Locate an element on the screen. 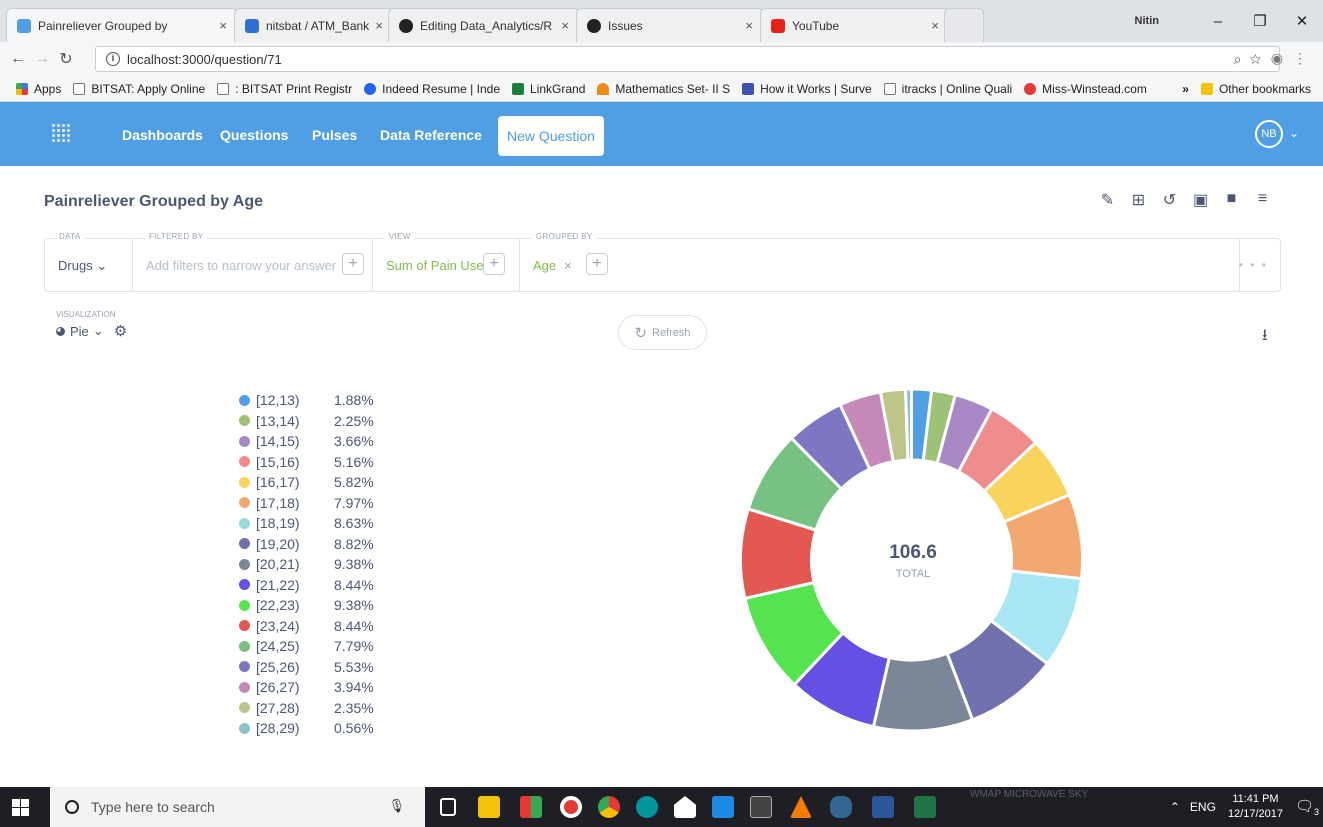  history-icon: ↺ is located at coordinates (1169, 200).